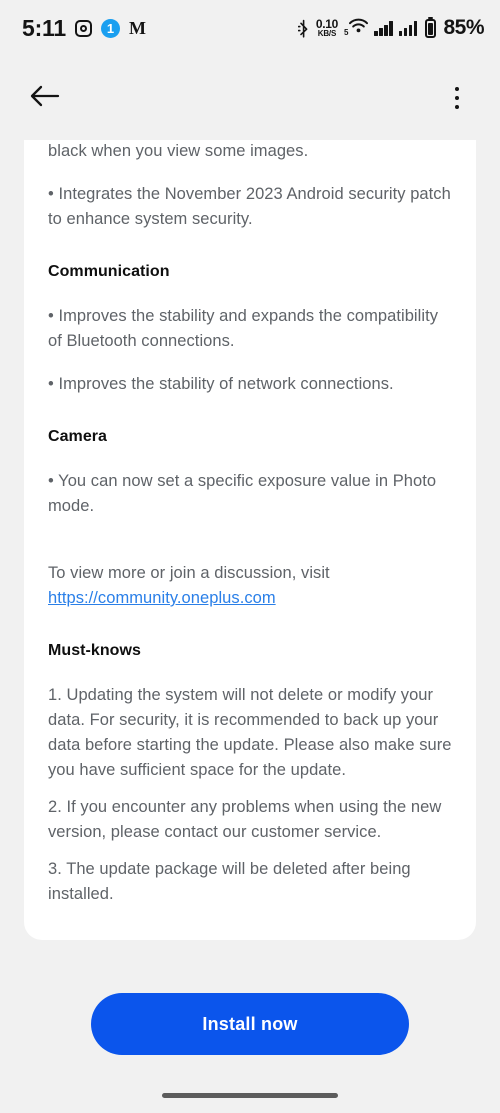 Image resolution: width=500 pixels, height=1113 pixels. Describe the element at coordinates (303, 28) in the screenshot. I see `bluetooth-icon` at that location.